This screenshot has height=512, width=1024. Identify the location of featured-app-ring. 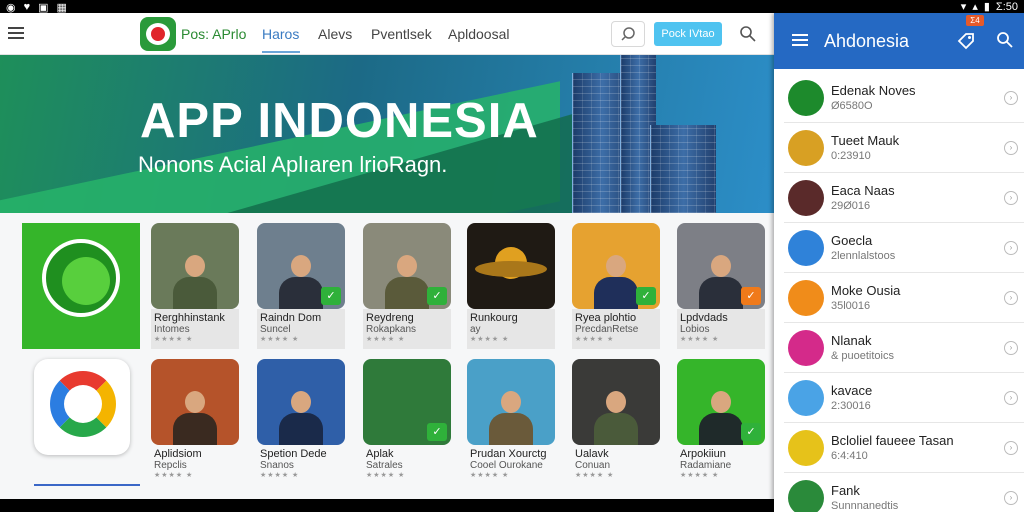
(82, 407).